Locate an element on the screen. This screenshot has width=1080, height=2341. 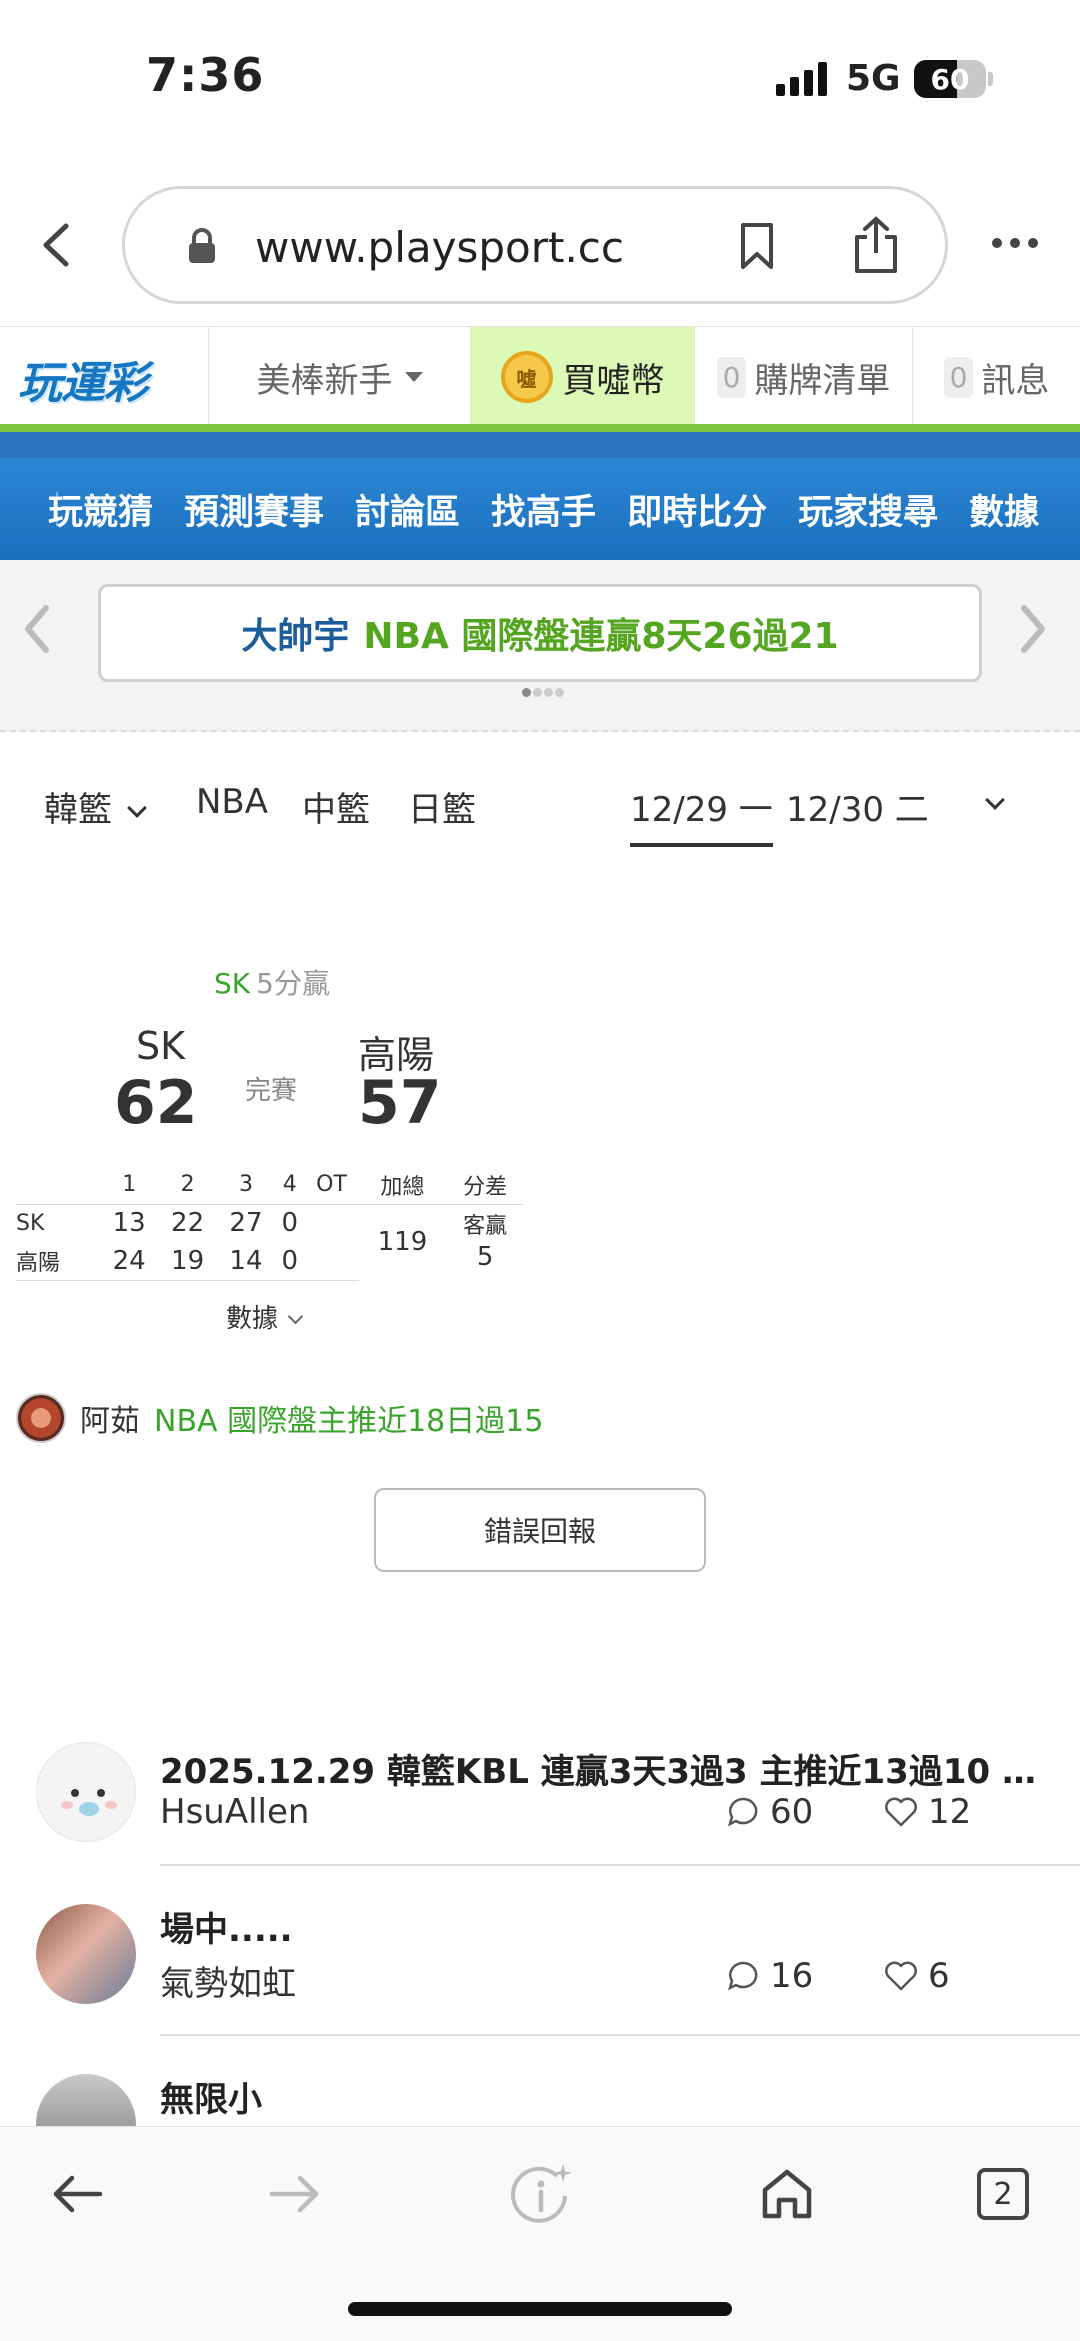
date-tab-1230: 12/30 二 is located at coordinates (857, 806).